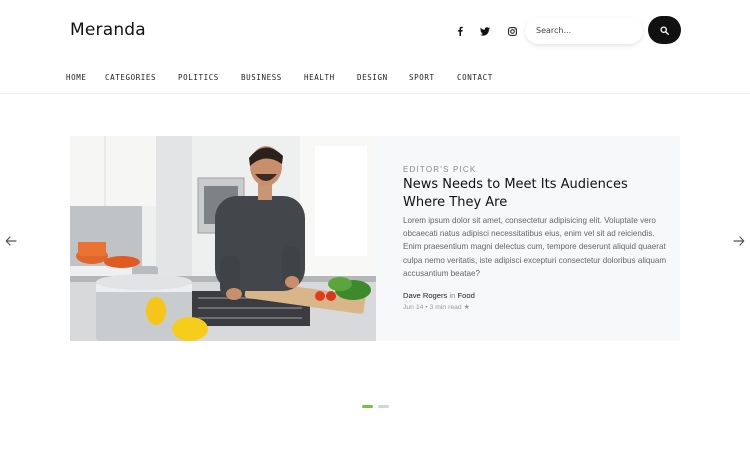 This screenshot has width=750, height=460. Describe the element at coordinates (475, 77) in the screenshot. I see `nav-item-contact: CONTACT` at that location.